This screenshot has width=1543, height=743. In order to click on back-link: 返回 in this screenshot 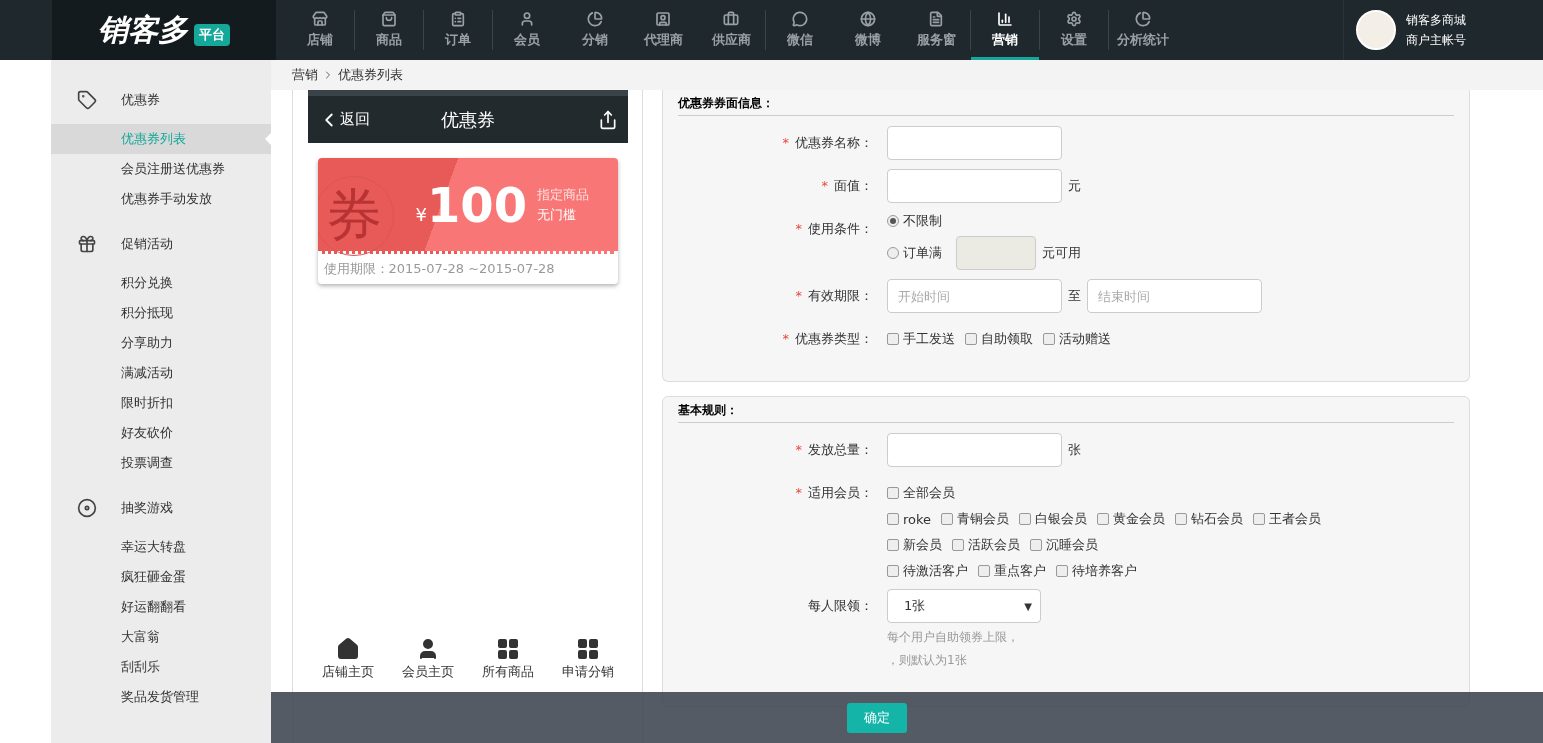, I will do `click(347, 119)`.